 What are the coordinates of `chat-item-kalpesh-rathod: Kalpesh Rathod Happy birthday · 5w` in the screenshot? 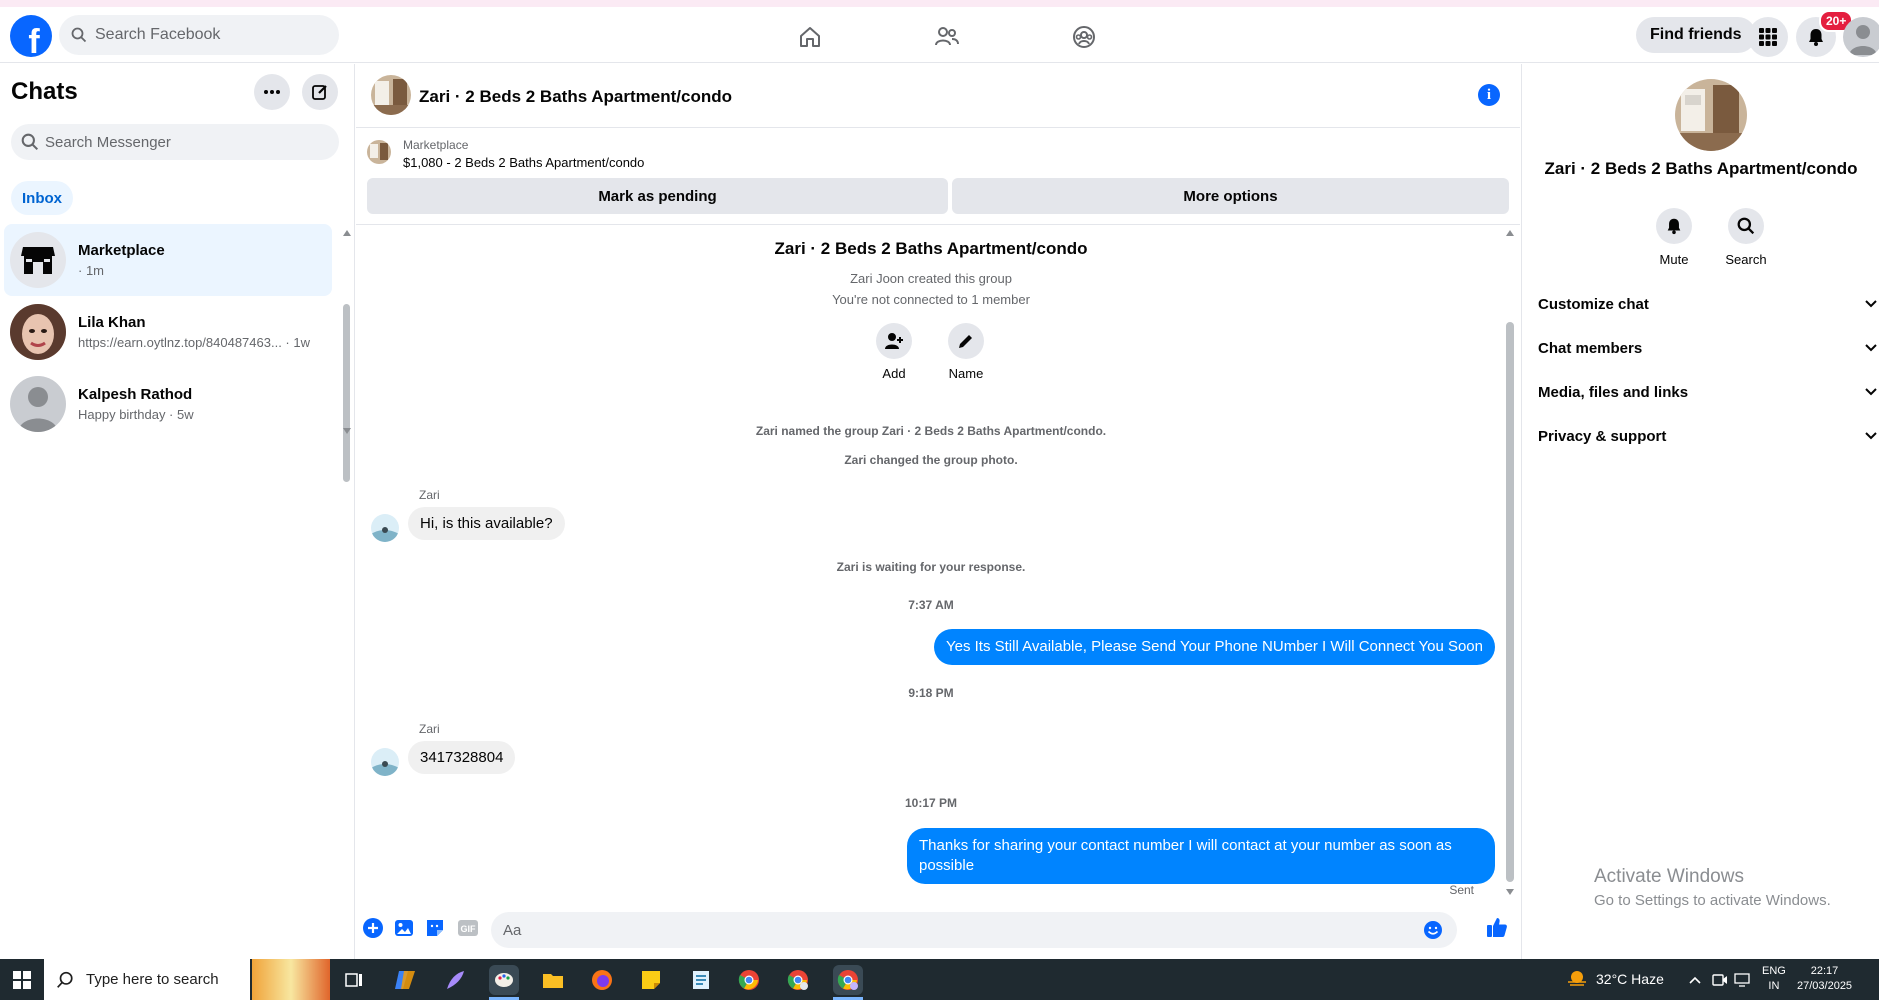 It's located at (168, 404).